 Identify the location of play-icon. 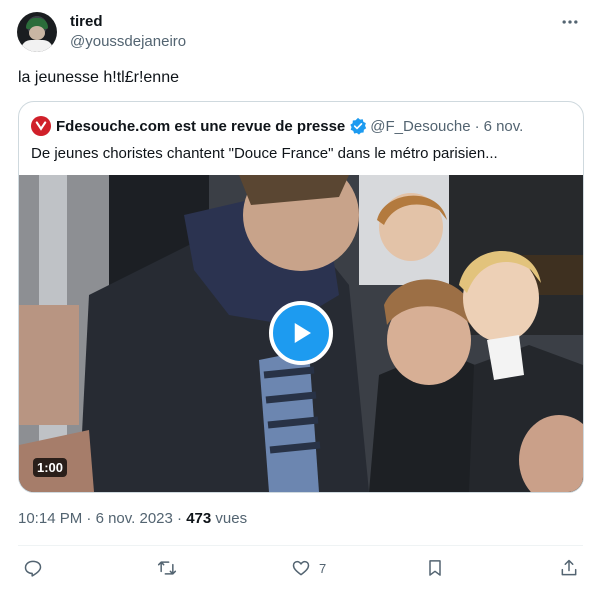
(302, 333).